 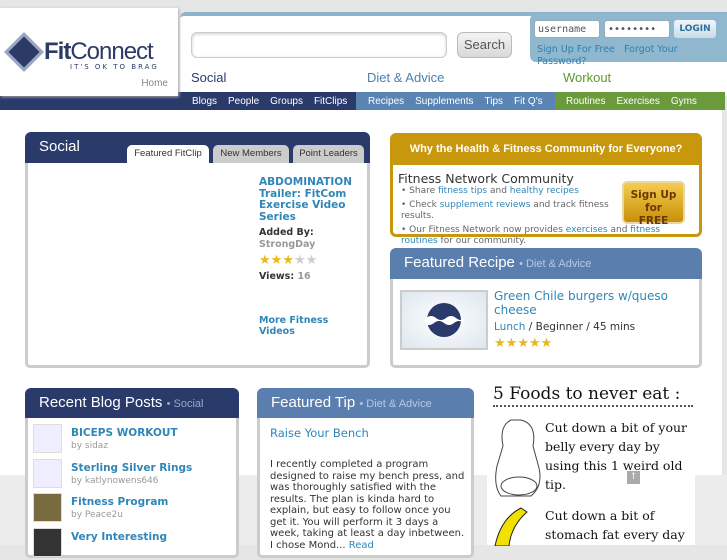 What do you see at coordinates (395, 404) in the screenshot?
I see `tip-section-link: • Diet & Advice` at bounding box center [395, 404].